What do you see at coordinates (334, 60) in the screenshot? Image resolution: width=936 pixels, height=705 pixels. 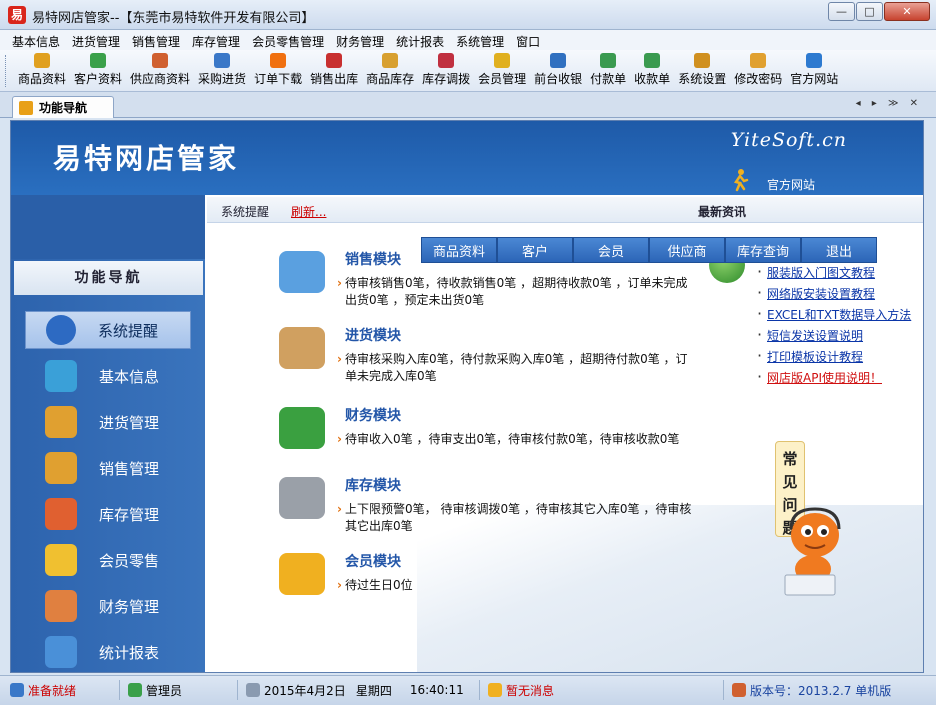 I see `sales-out-icon` at bounding box center [334, 60].